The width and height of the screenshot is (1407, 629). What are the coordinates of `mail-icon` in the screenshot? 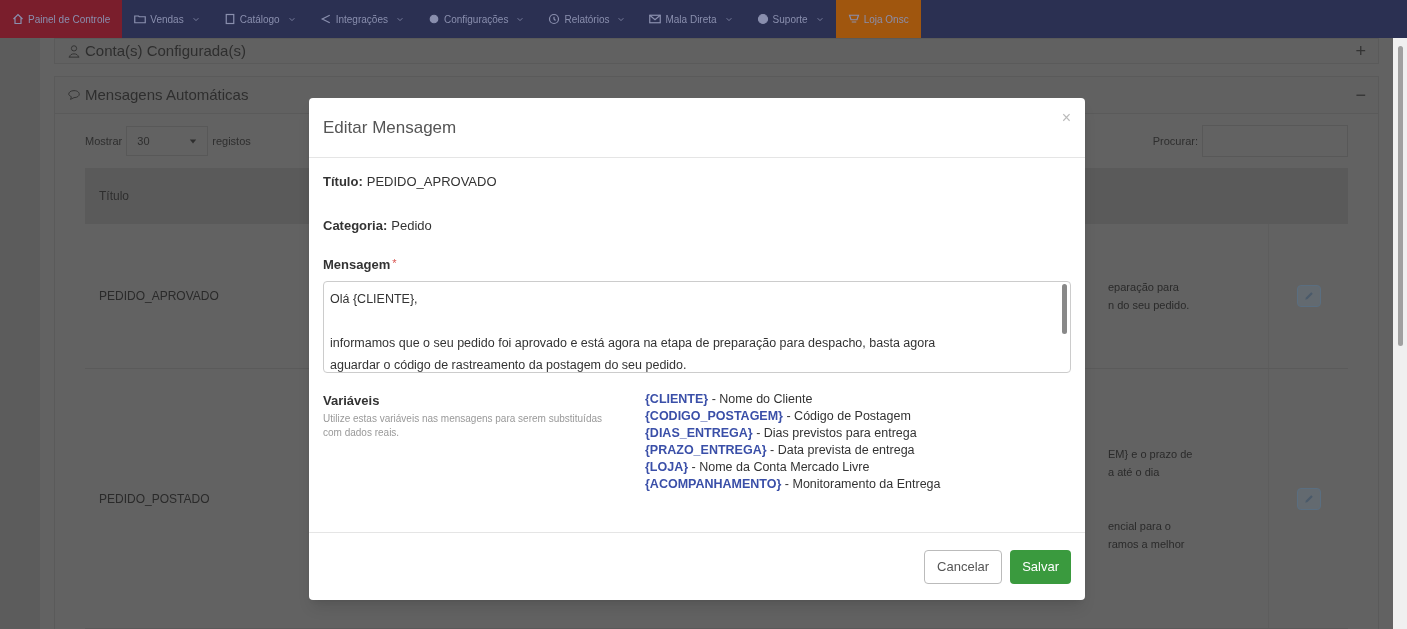 It's located at (655, 19).